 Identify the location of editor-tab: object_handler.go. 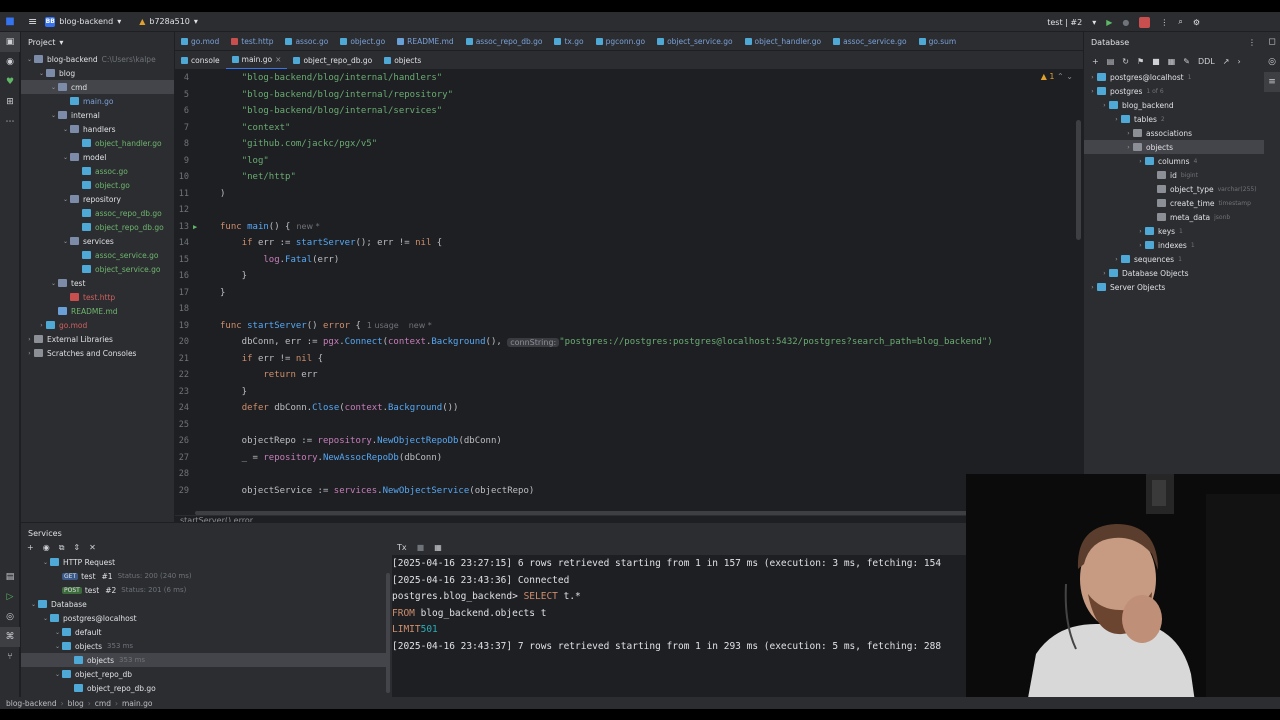
(783, 41).